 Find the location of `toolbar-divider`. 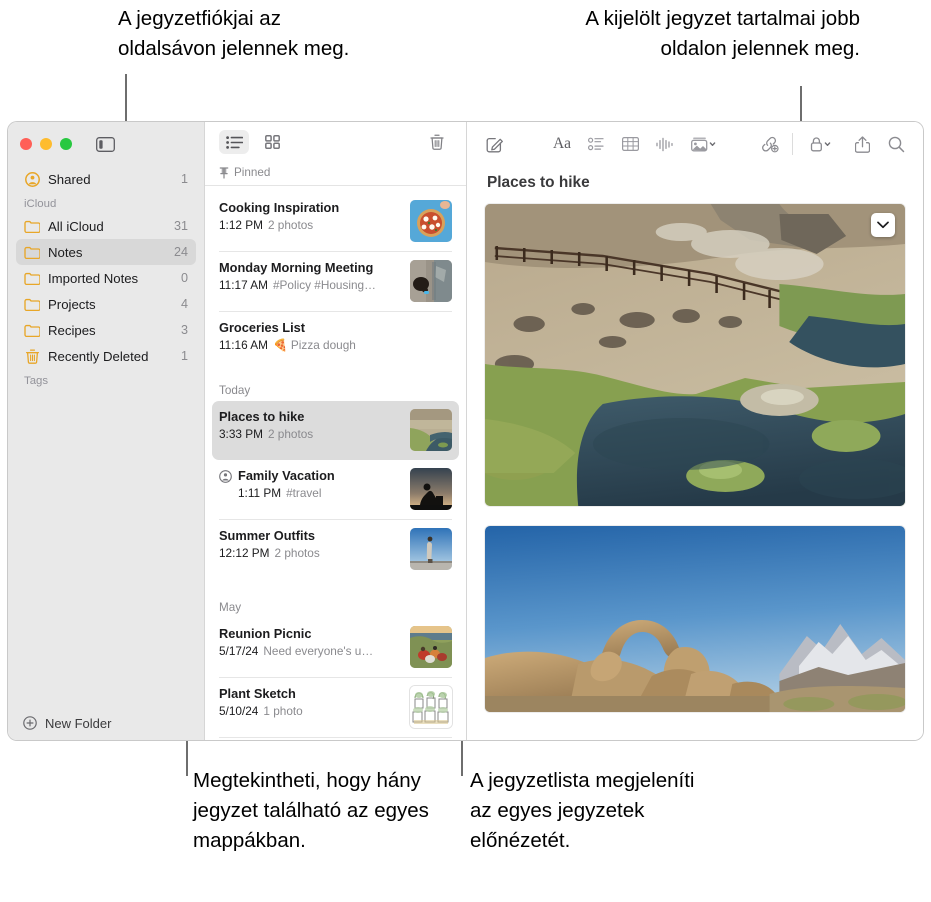

toolbar-divider is located at coordinates (792, 144).